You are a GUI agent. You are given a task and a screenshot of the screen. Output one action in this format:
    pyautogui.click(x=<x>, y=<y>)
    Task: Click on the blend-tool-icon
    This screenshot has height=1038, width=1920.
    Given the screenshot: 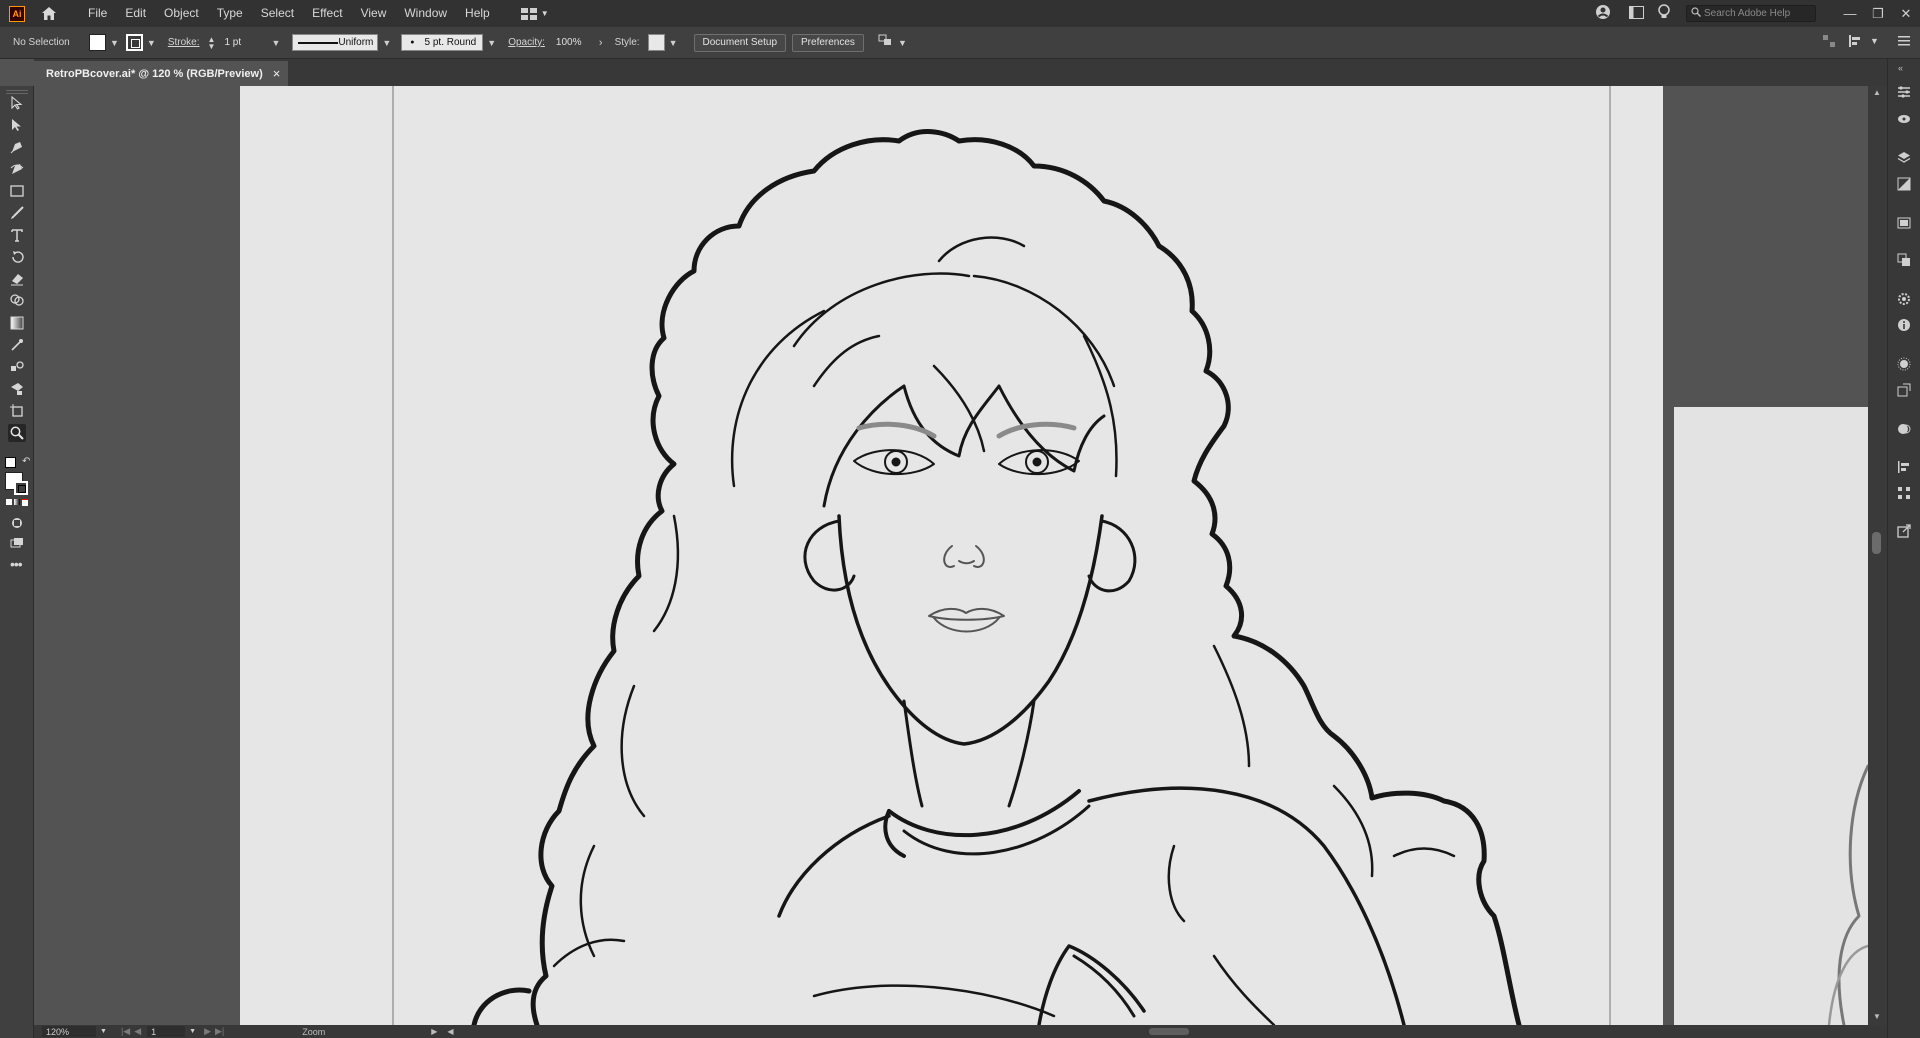 What is the action you would take?
    pyautogui.click(x=17, y=367)
    